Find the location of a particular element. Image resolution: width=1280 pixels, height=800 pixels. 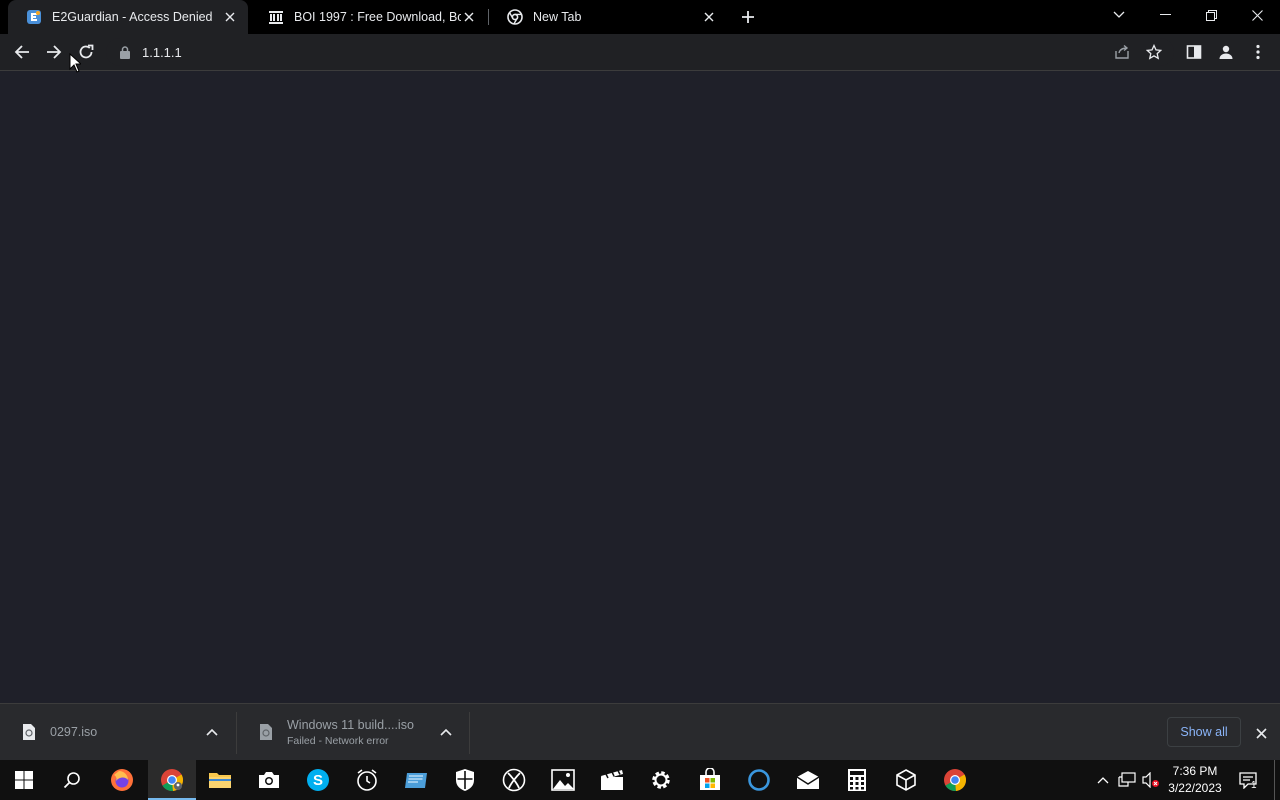

e2guardian-icon is located at coordinates (34, 17).